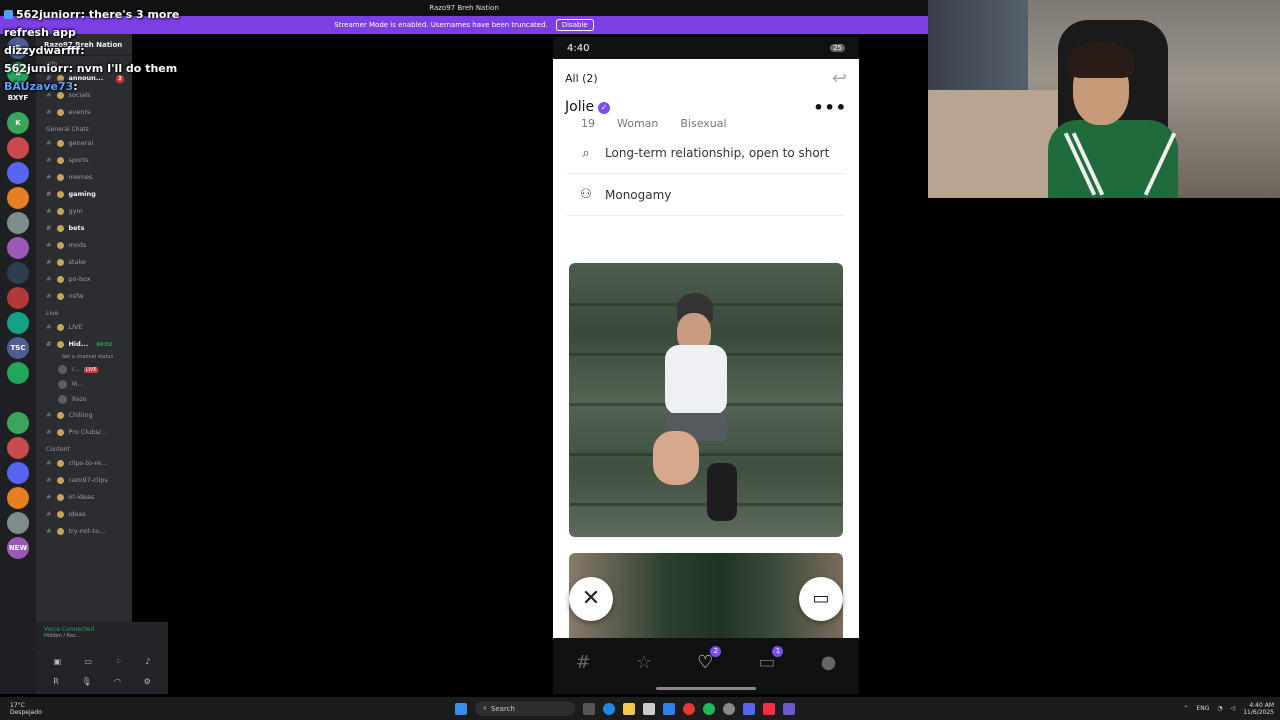  I want to click on channel-label: mods, so click(77, 245).